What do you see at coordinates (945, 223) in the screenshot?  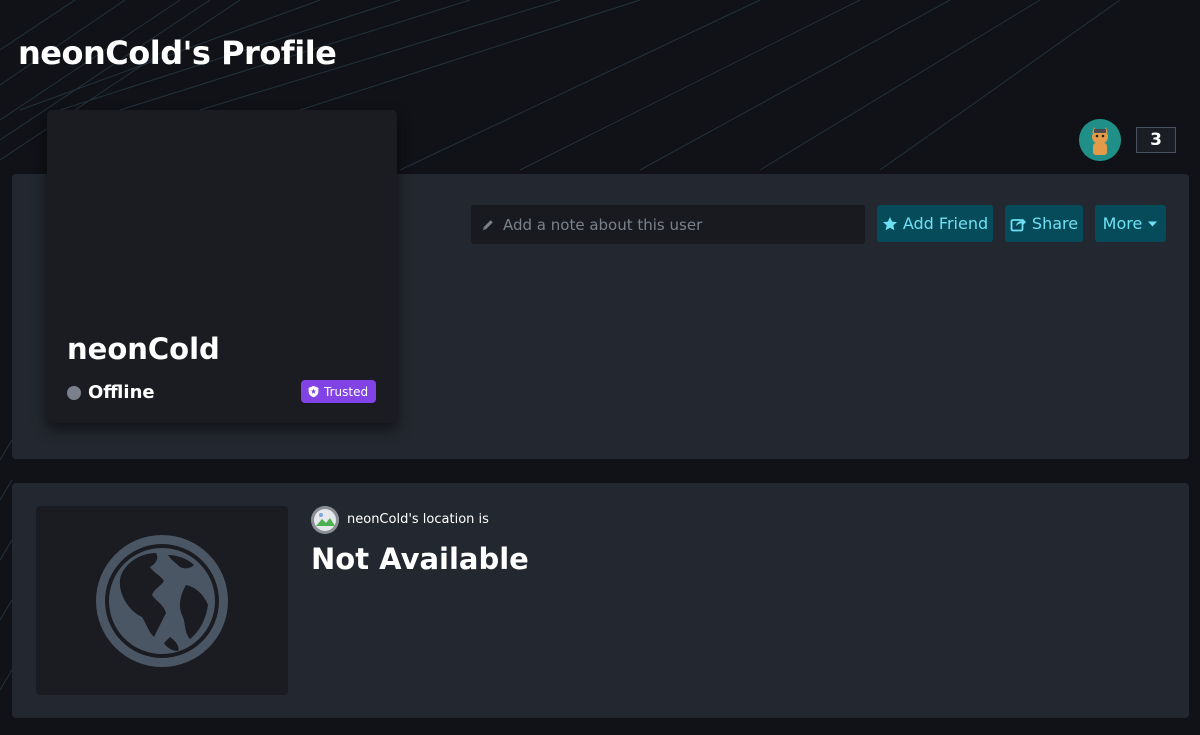 I see `add-friend-label: Add Friend` at bounding box center [945, 223].